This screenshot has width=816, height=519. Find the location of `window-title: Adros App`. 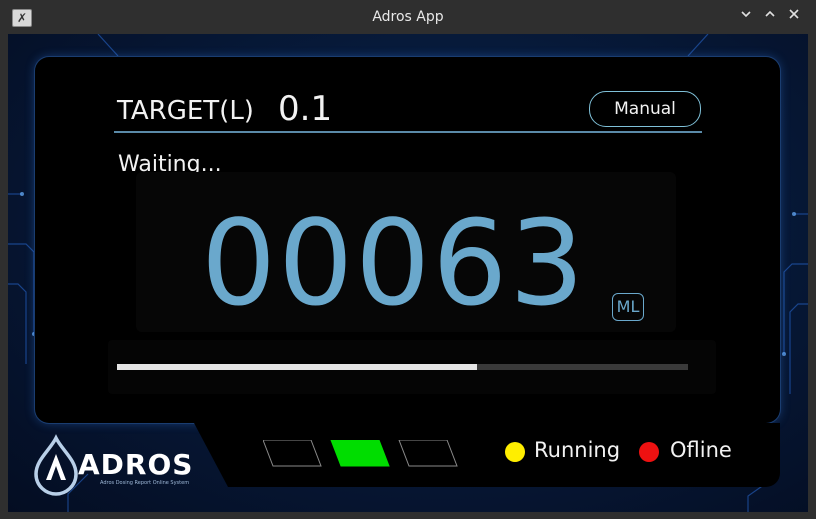

window-title: Adros App is located at coordinates (408, 17).